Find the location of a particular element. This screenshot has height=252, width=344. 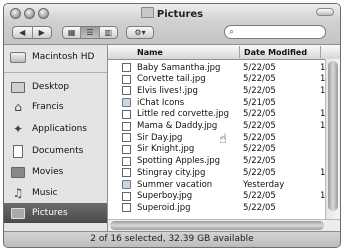

home-icon: ⌂ is located at coordinates (18, 107).